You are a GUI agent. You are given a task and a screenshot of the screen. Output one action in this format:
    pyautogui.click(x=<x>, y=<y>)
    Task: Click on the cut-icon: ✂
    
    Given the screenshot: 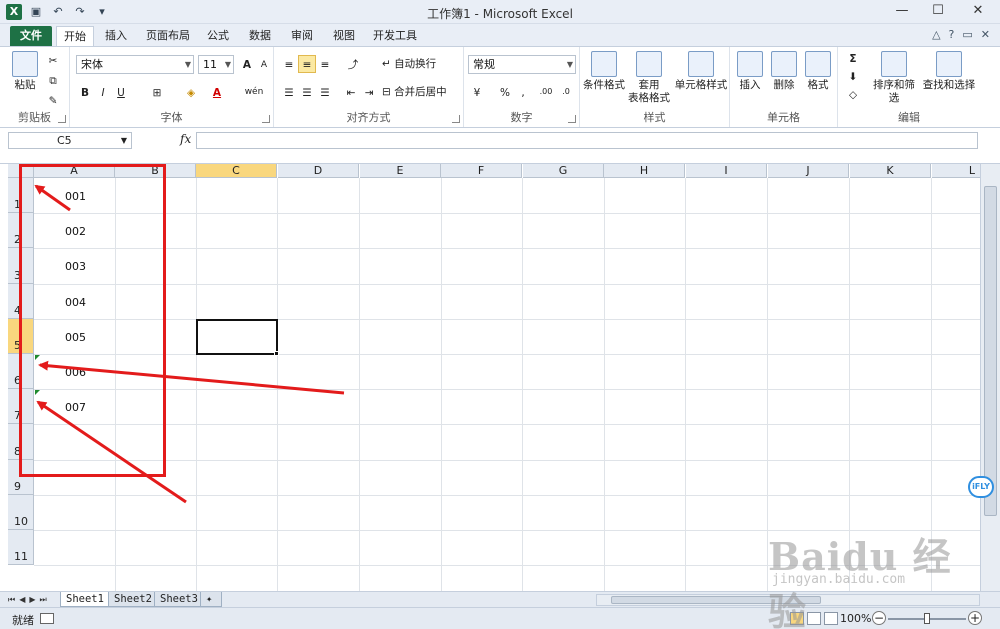 What is the action you would take?
    pyautogui.click(x=53, y=60)
    